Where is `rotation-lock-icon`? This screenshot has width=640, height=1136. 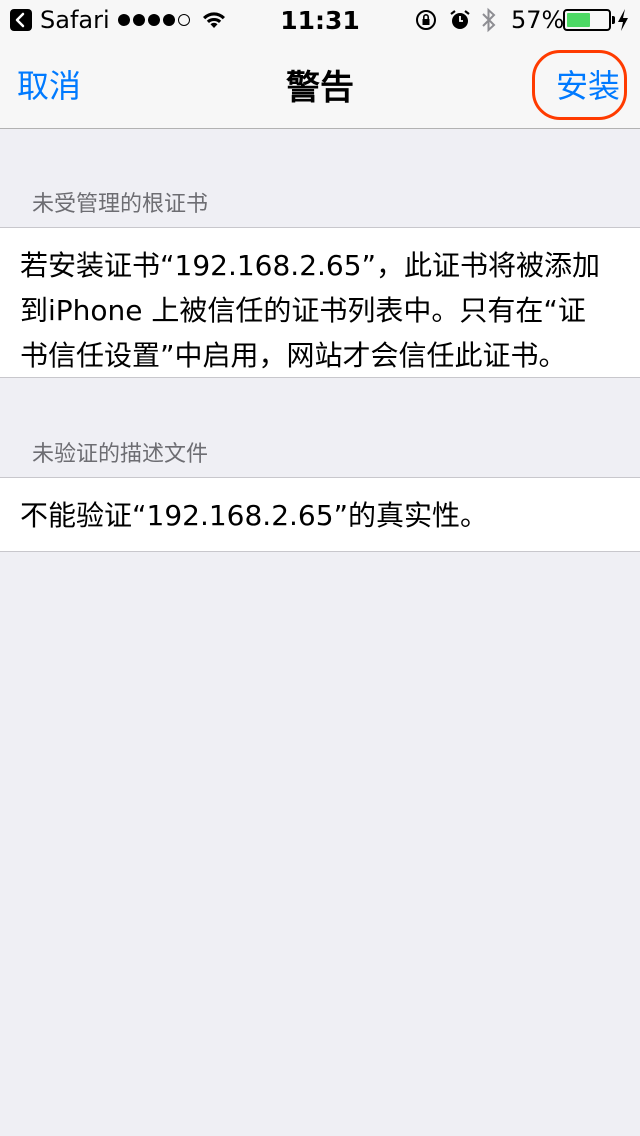
rotation-lock-icon is located at coordinates (426, 20).